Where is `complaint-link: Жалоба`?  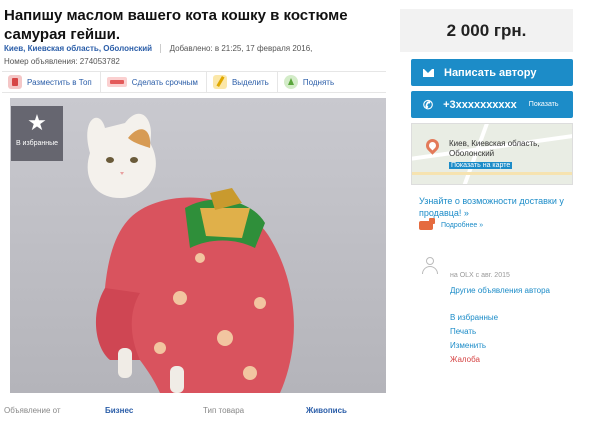
complaint-link: Жалоба is located at coordinates (474, 360).